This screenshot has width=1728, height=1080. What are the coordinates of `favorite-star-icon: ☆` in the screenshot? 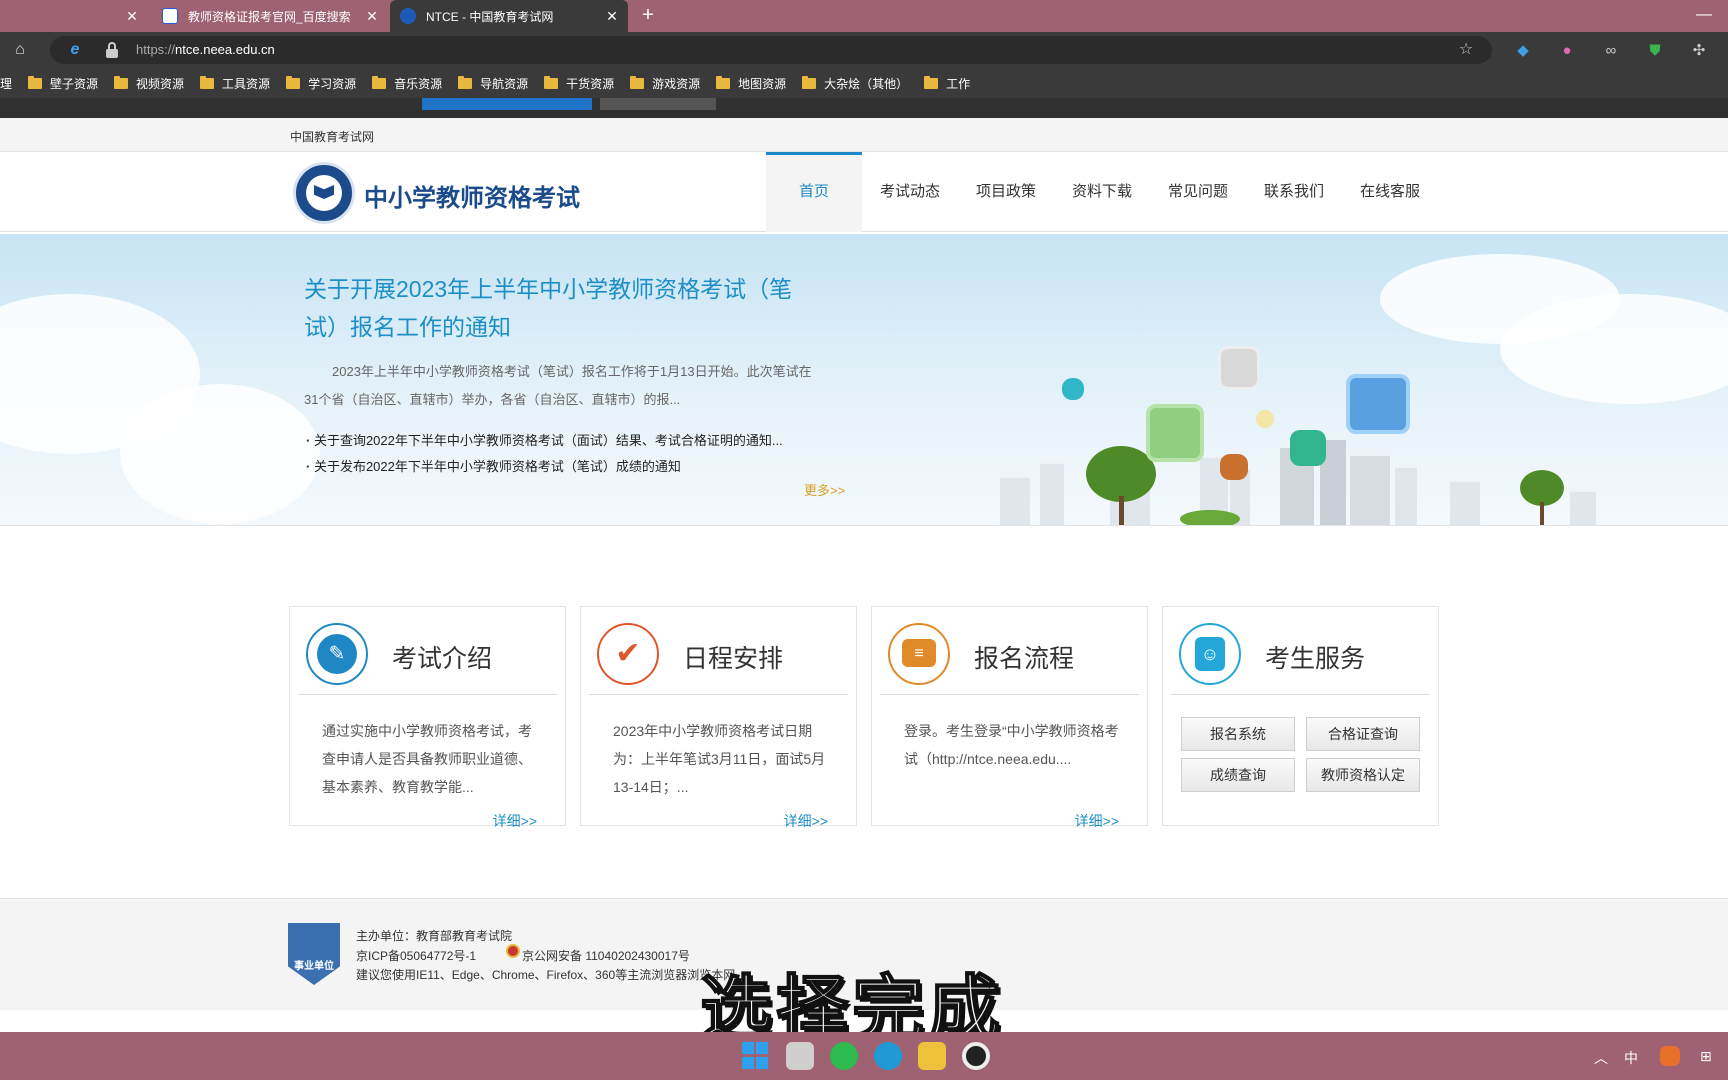 It's located at (1466, 50).